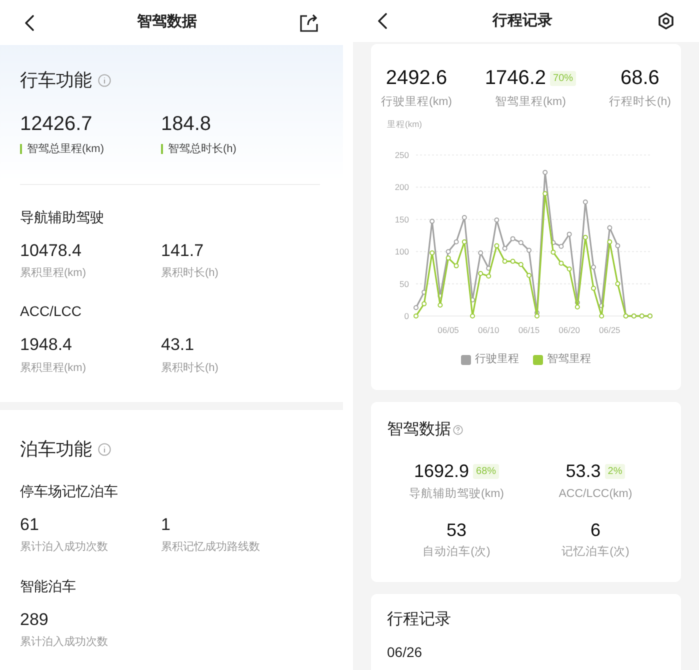 The width and height of the screenshot is (699, 670). I want to click on stat-label: 自动泊车(次), so click(456, 552).